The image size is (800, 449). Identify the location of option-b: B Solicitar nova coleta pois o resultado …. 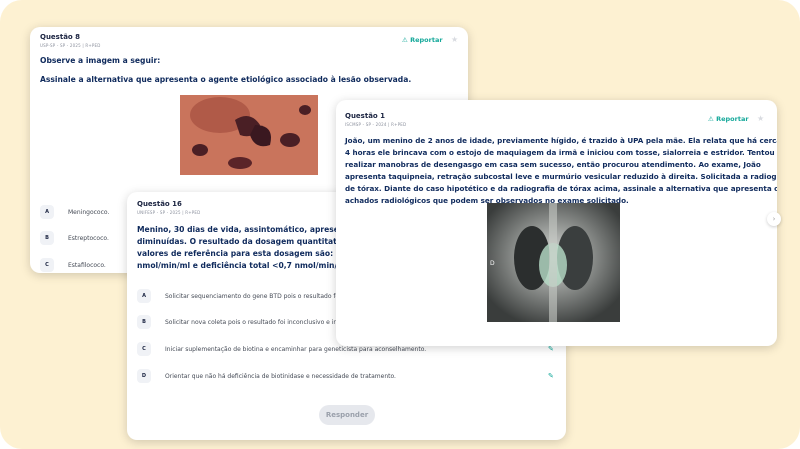
(250, 322).